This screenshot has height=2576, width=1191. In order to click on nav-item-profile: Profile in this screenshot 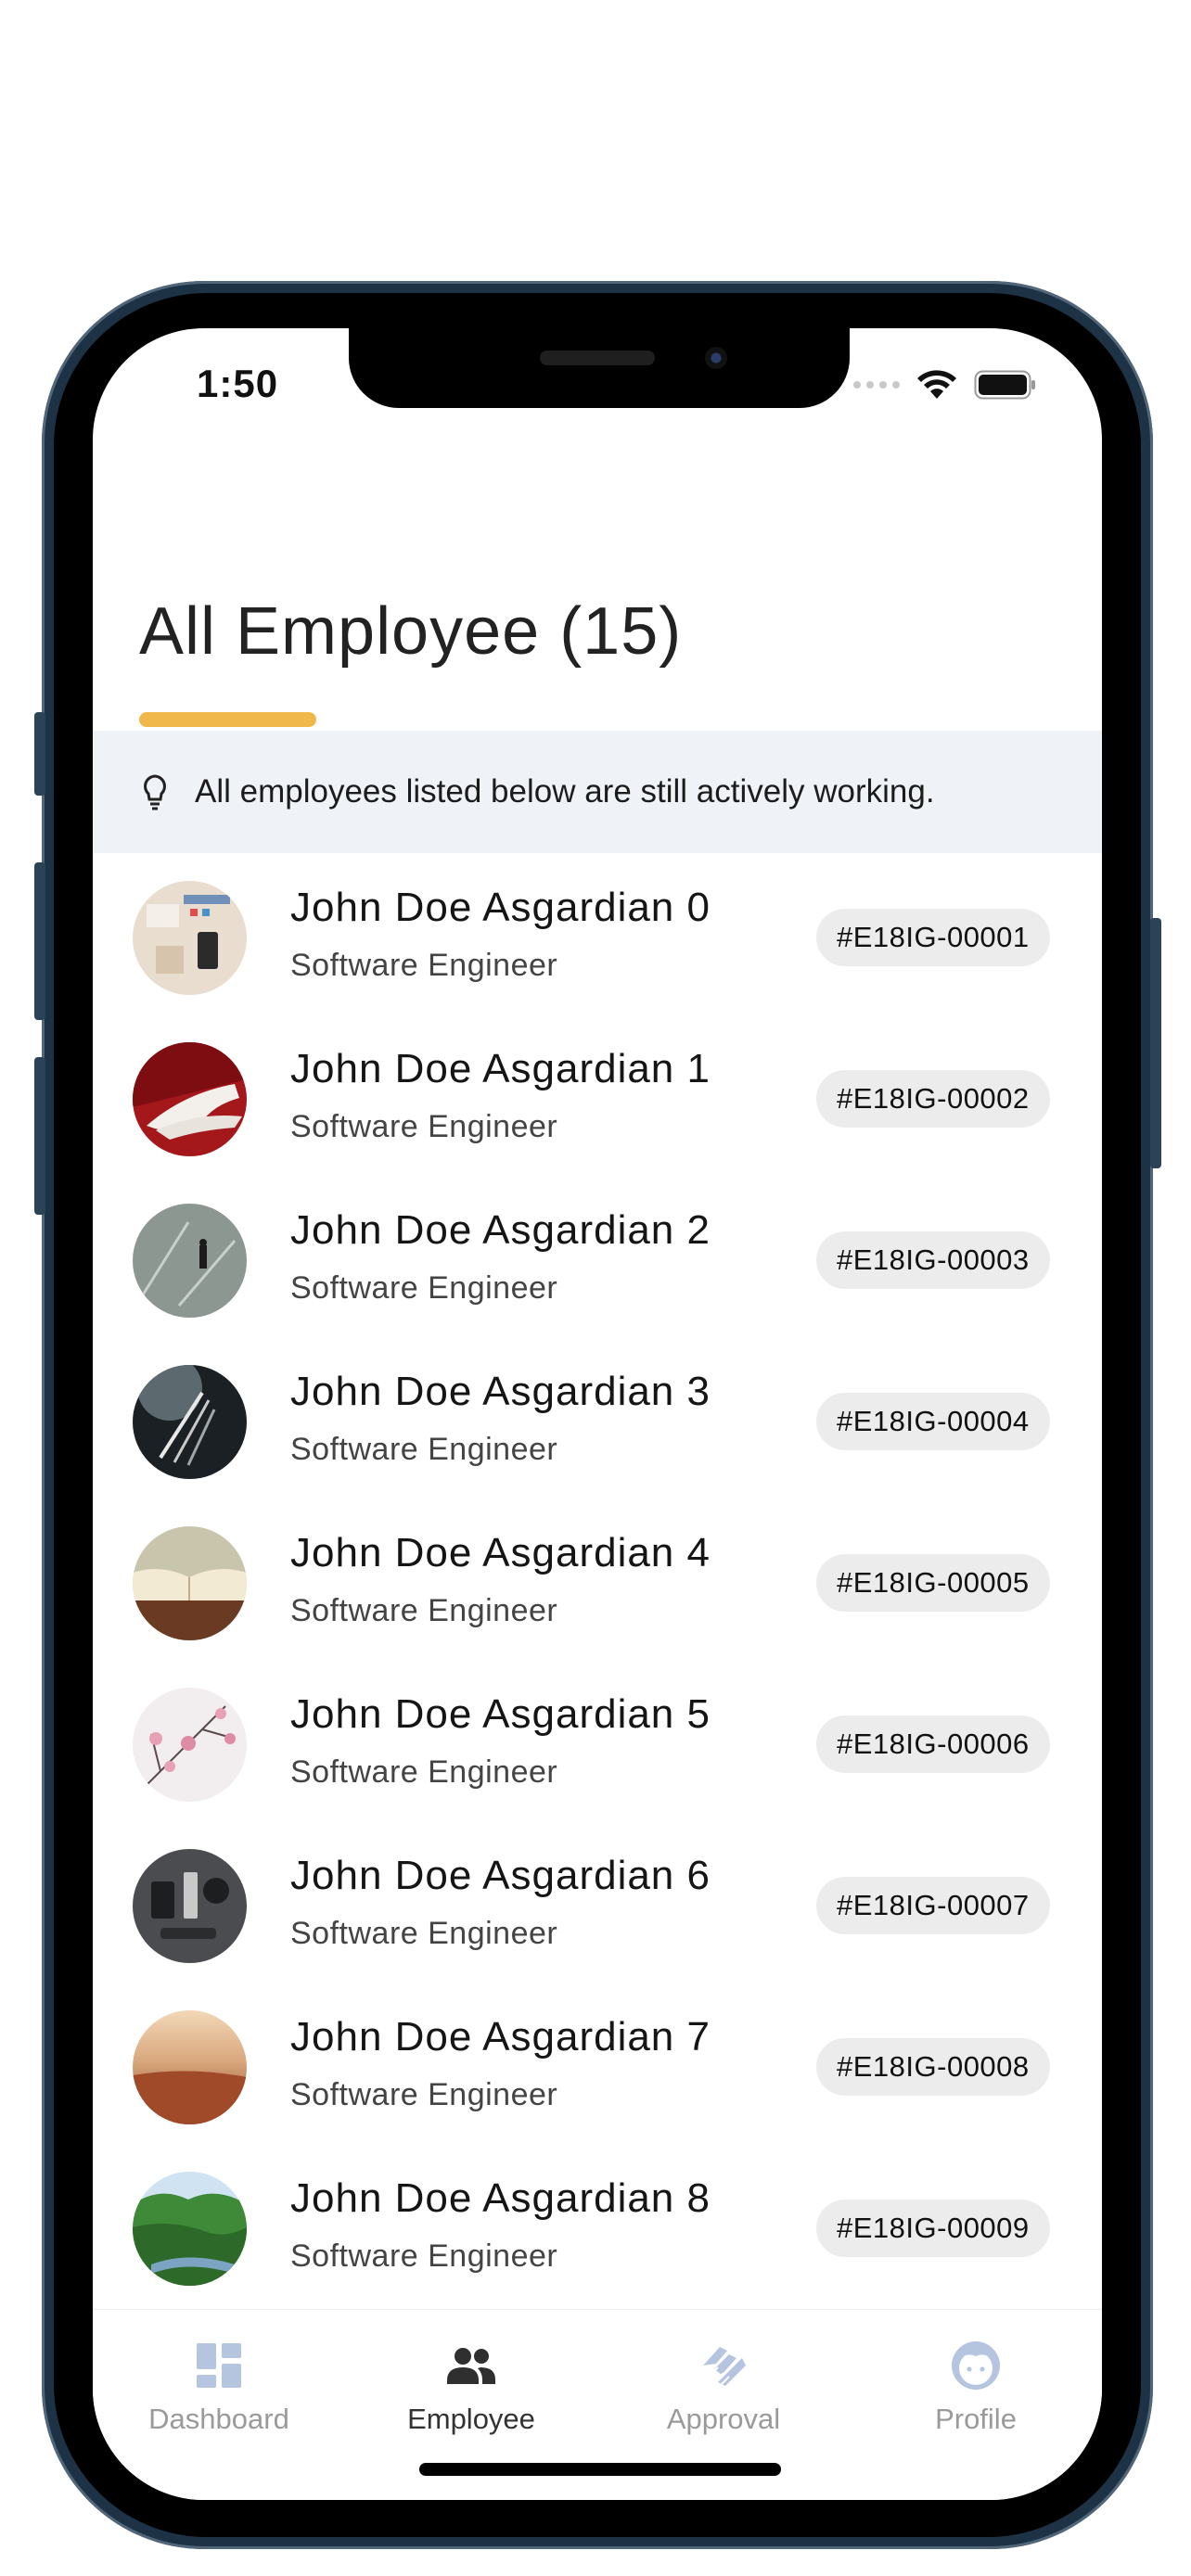, I will do `click(976, 2387)`.